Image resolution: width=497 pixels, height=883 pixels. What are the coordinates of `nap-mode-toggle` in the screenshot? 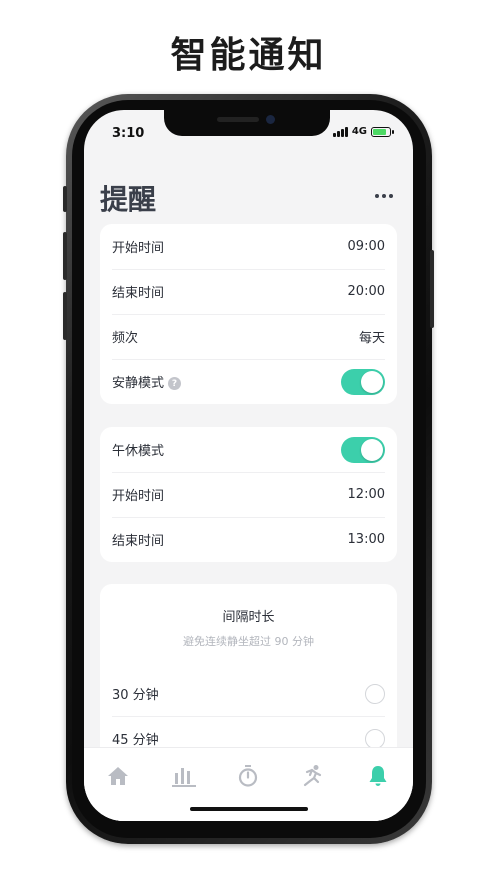 It's located at (363, 449).